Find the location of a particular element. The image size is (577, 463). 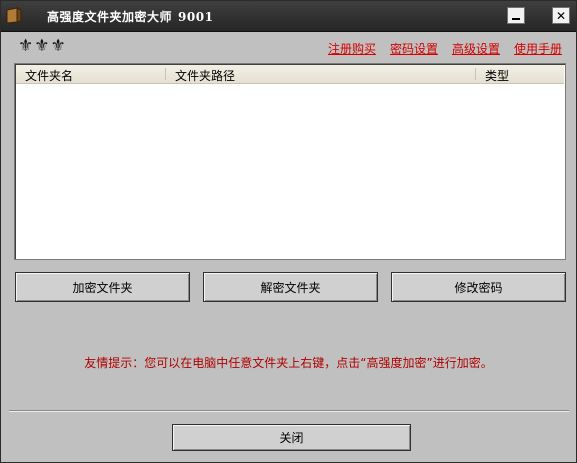

manual-link: 使用手册 is located at coordinates (538, 48).